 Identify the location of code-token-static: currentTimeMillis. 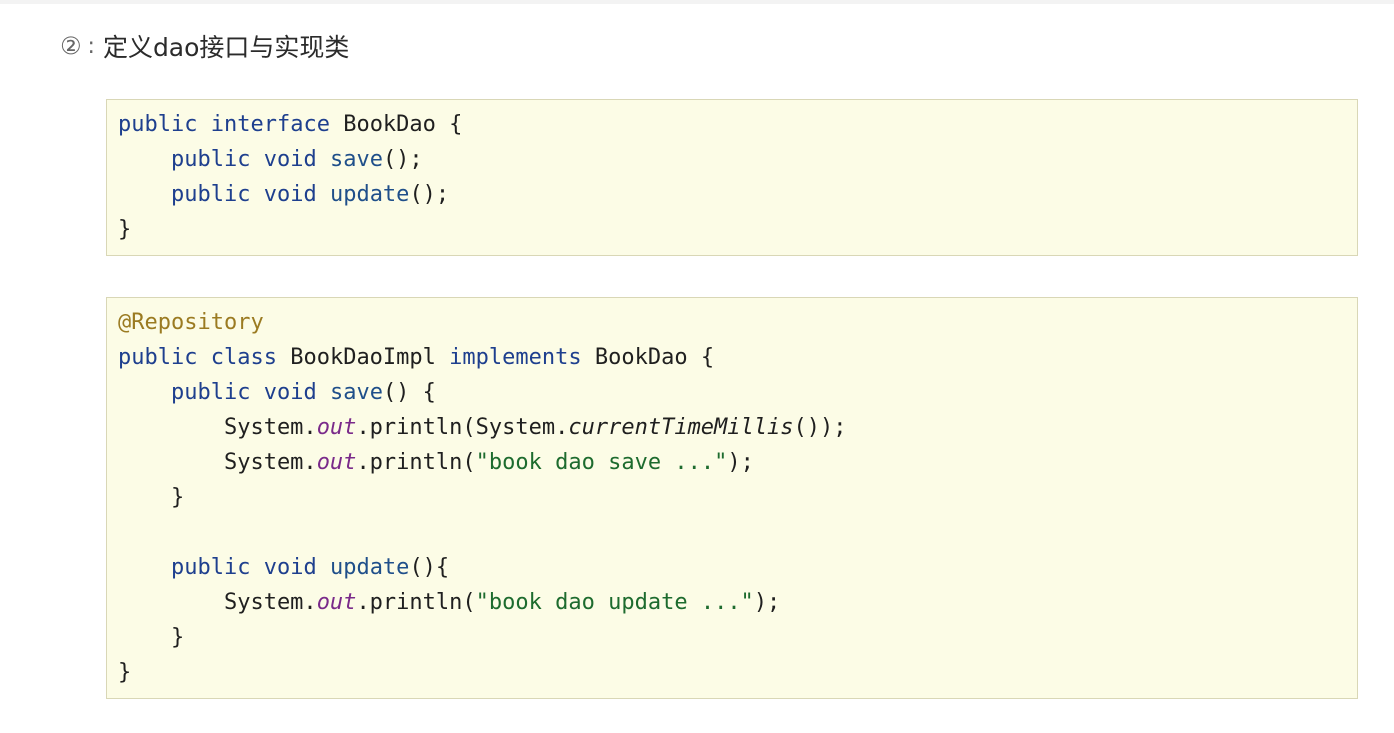
(681, 427).